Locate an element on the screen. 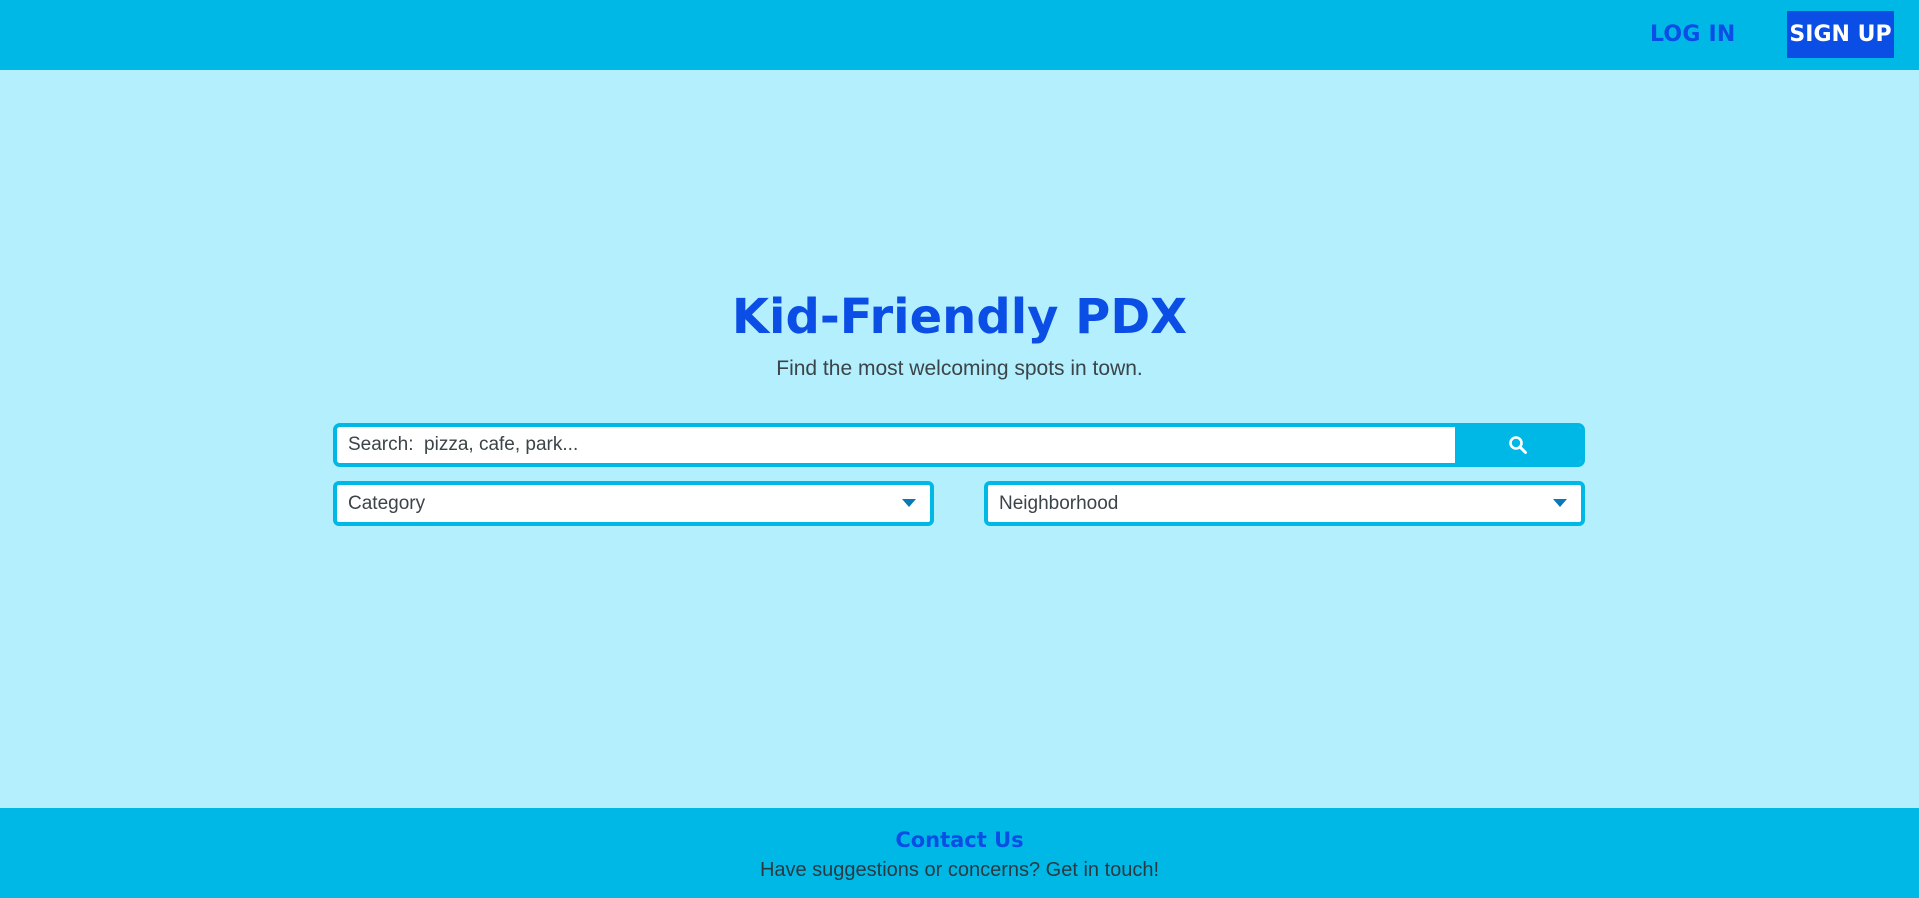 The height and width of the screenshot is (898, 1919). search-input is located at coordinates (896, 445).